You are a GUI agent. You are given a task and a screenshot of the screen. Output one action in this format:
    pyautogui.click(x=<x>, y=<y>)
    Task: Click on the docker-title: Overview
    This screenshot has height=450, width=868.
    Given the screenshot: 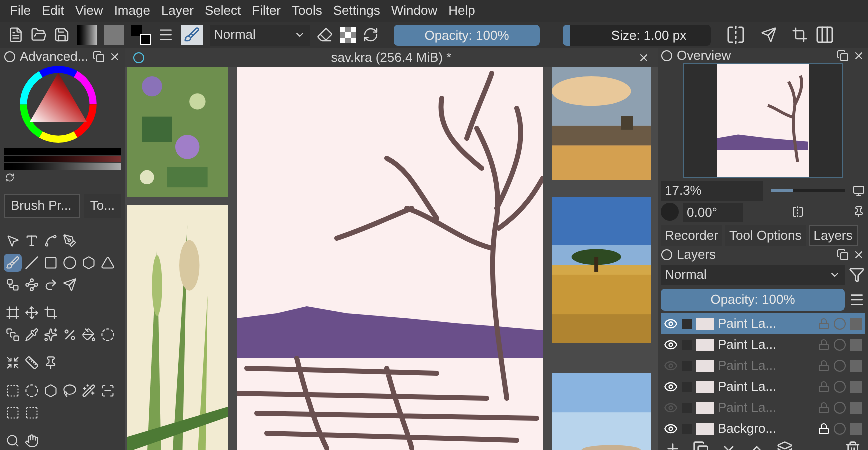 What is the action you would take?
    pyautogui.click(x=704, y=55)
    